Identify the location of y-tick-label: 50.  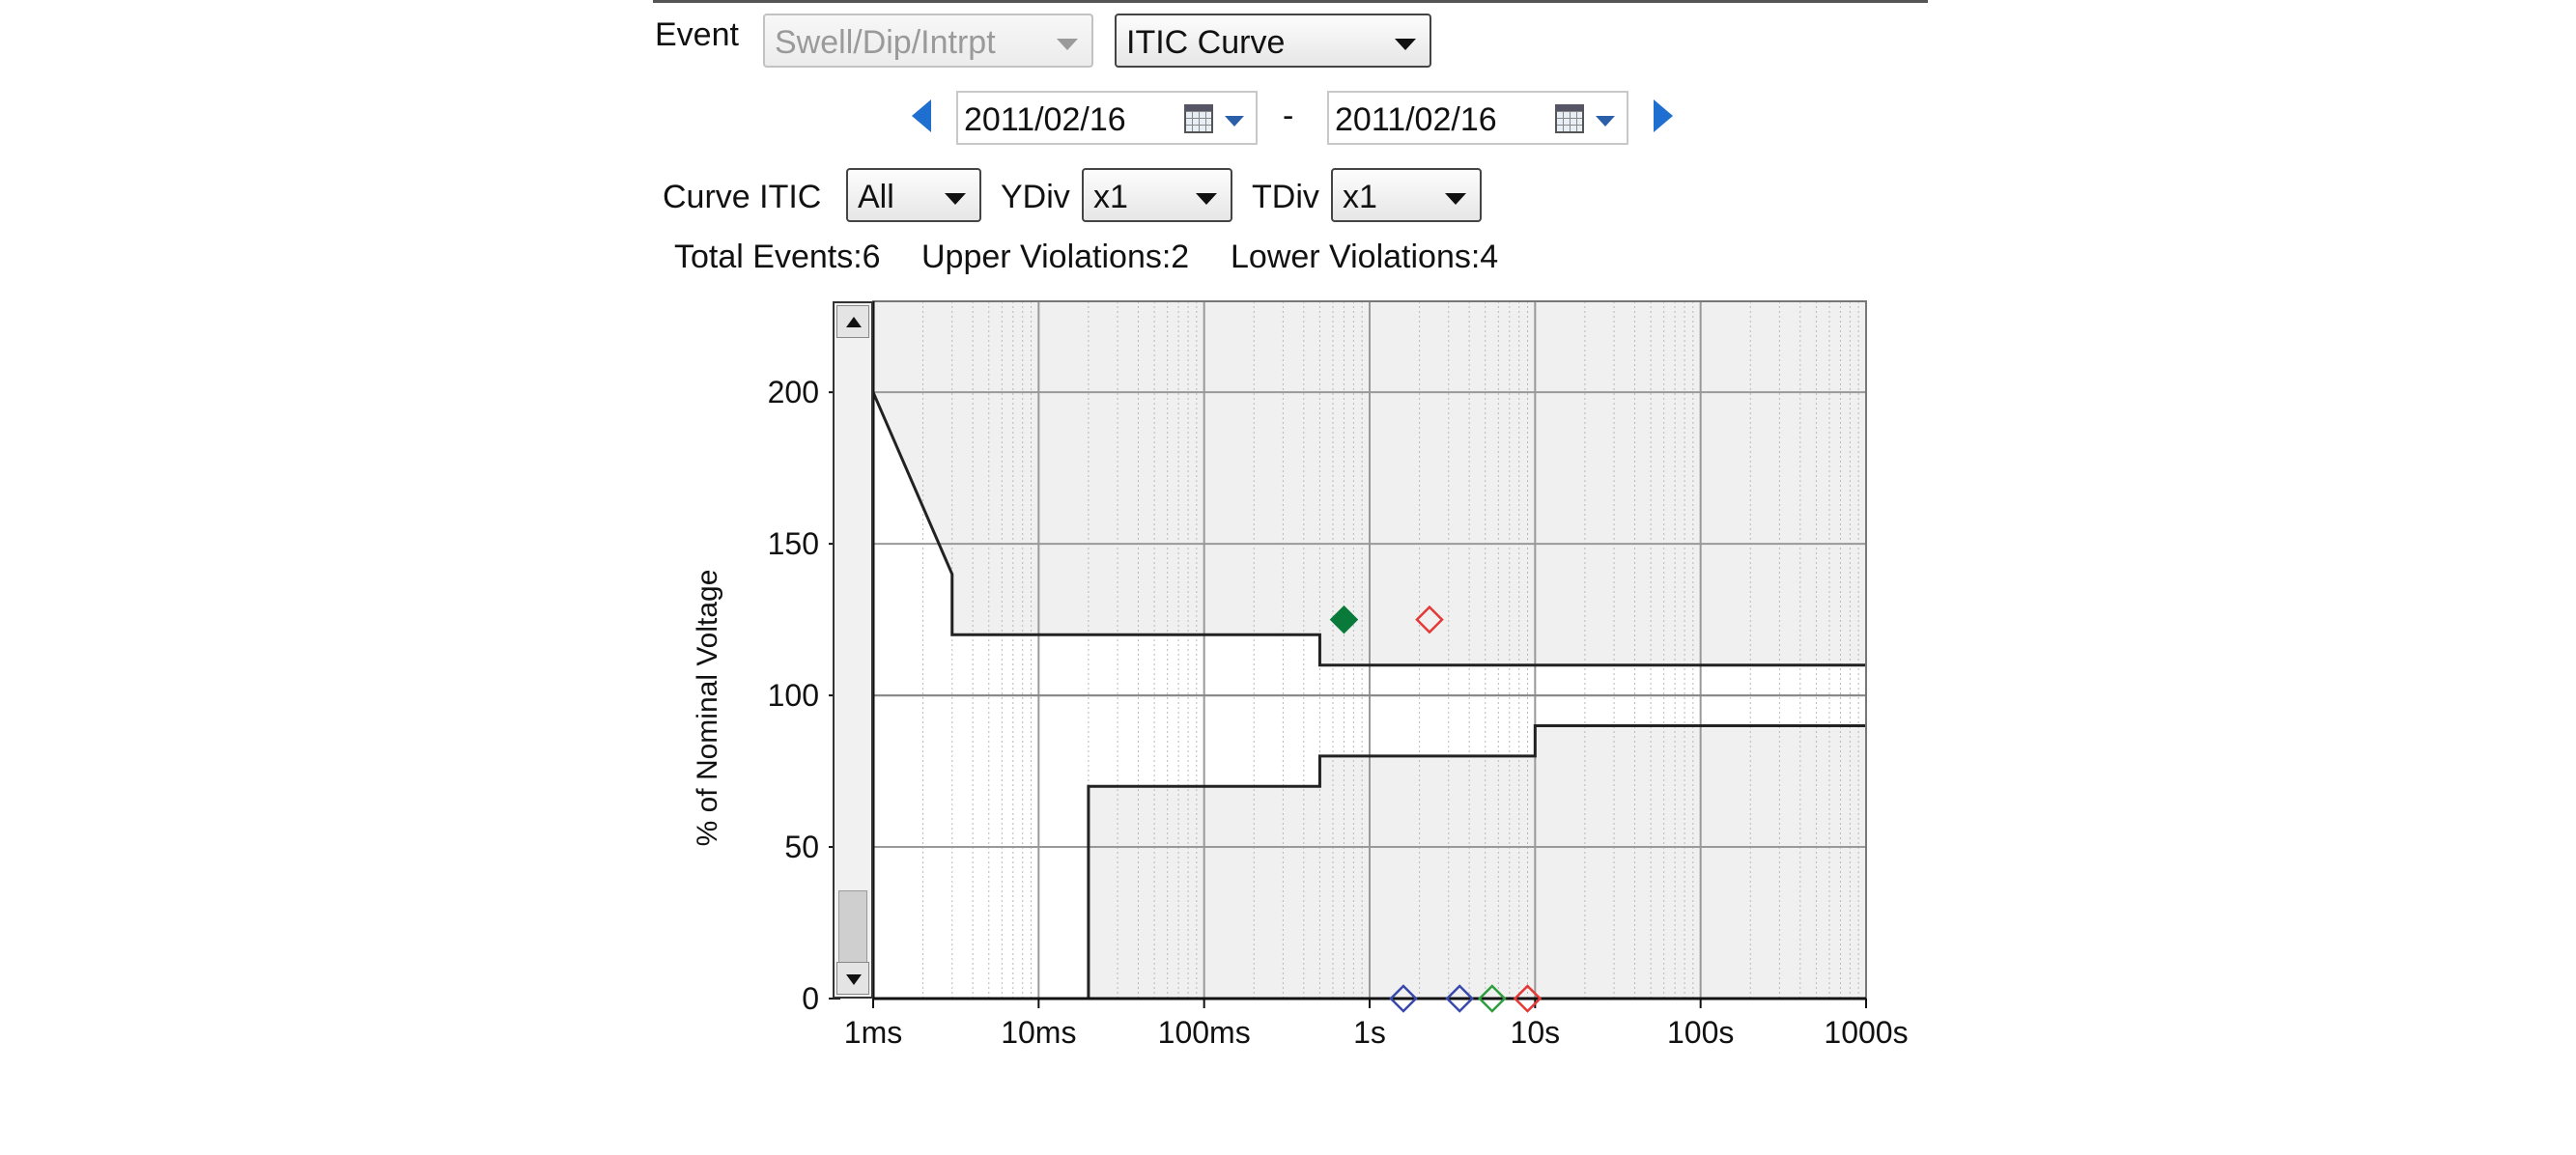
(801, 847).